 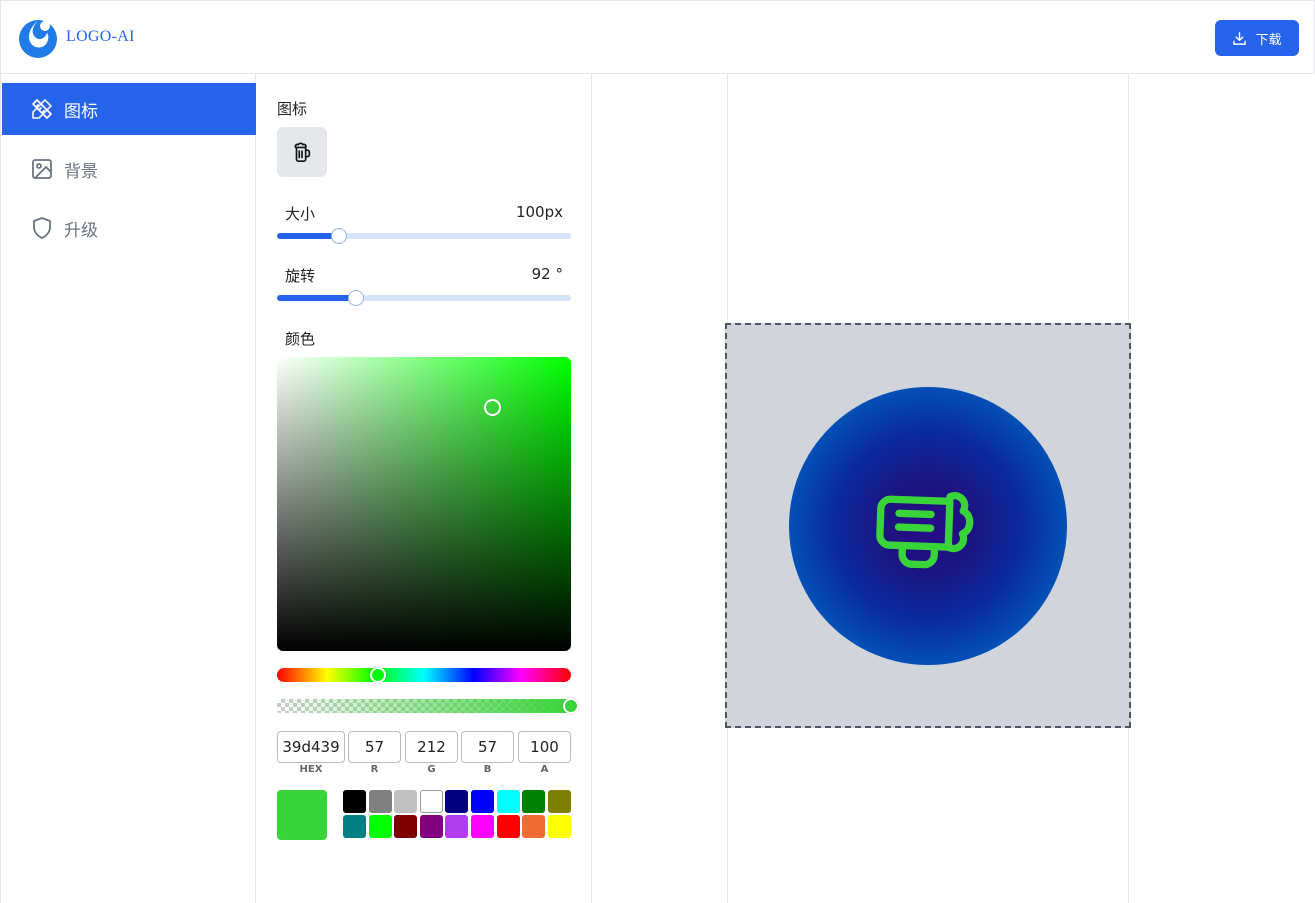 I want to click on app-header: LOGO-AI 下载, so click(x=657, y=37).